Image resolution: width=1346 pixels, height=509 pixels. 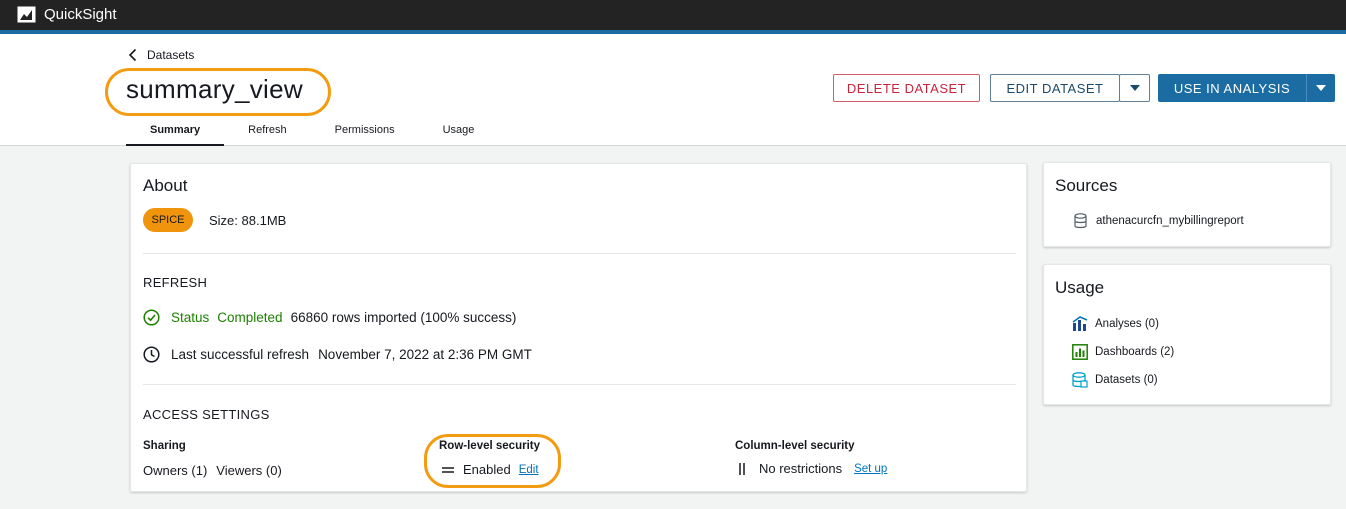 I want to click on clock-icon, so click(x=151, y=354).